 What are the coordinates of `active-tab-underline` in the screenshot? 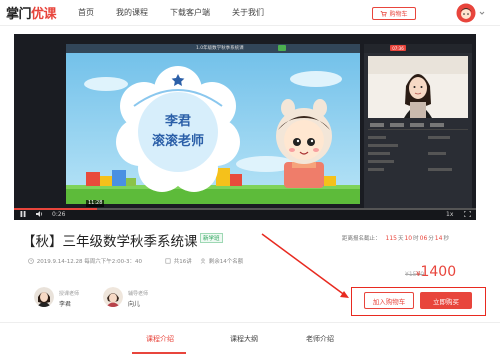 It's located at (159, 353).